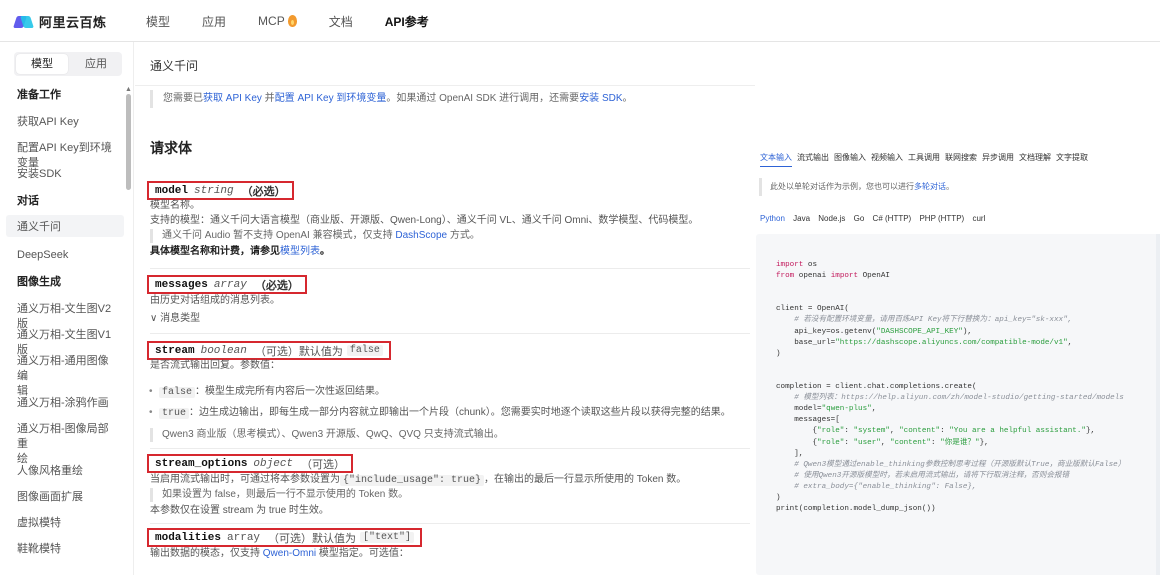  I want to click on tab-async: 异步调用, so click(998, 159).